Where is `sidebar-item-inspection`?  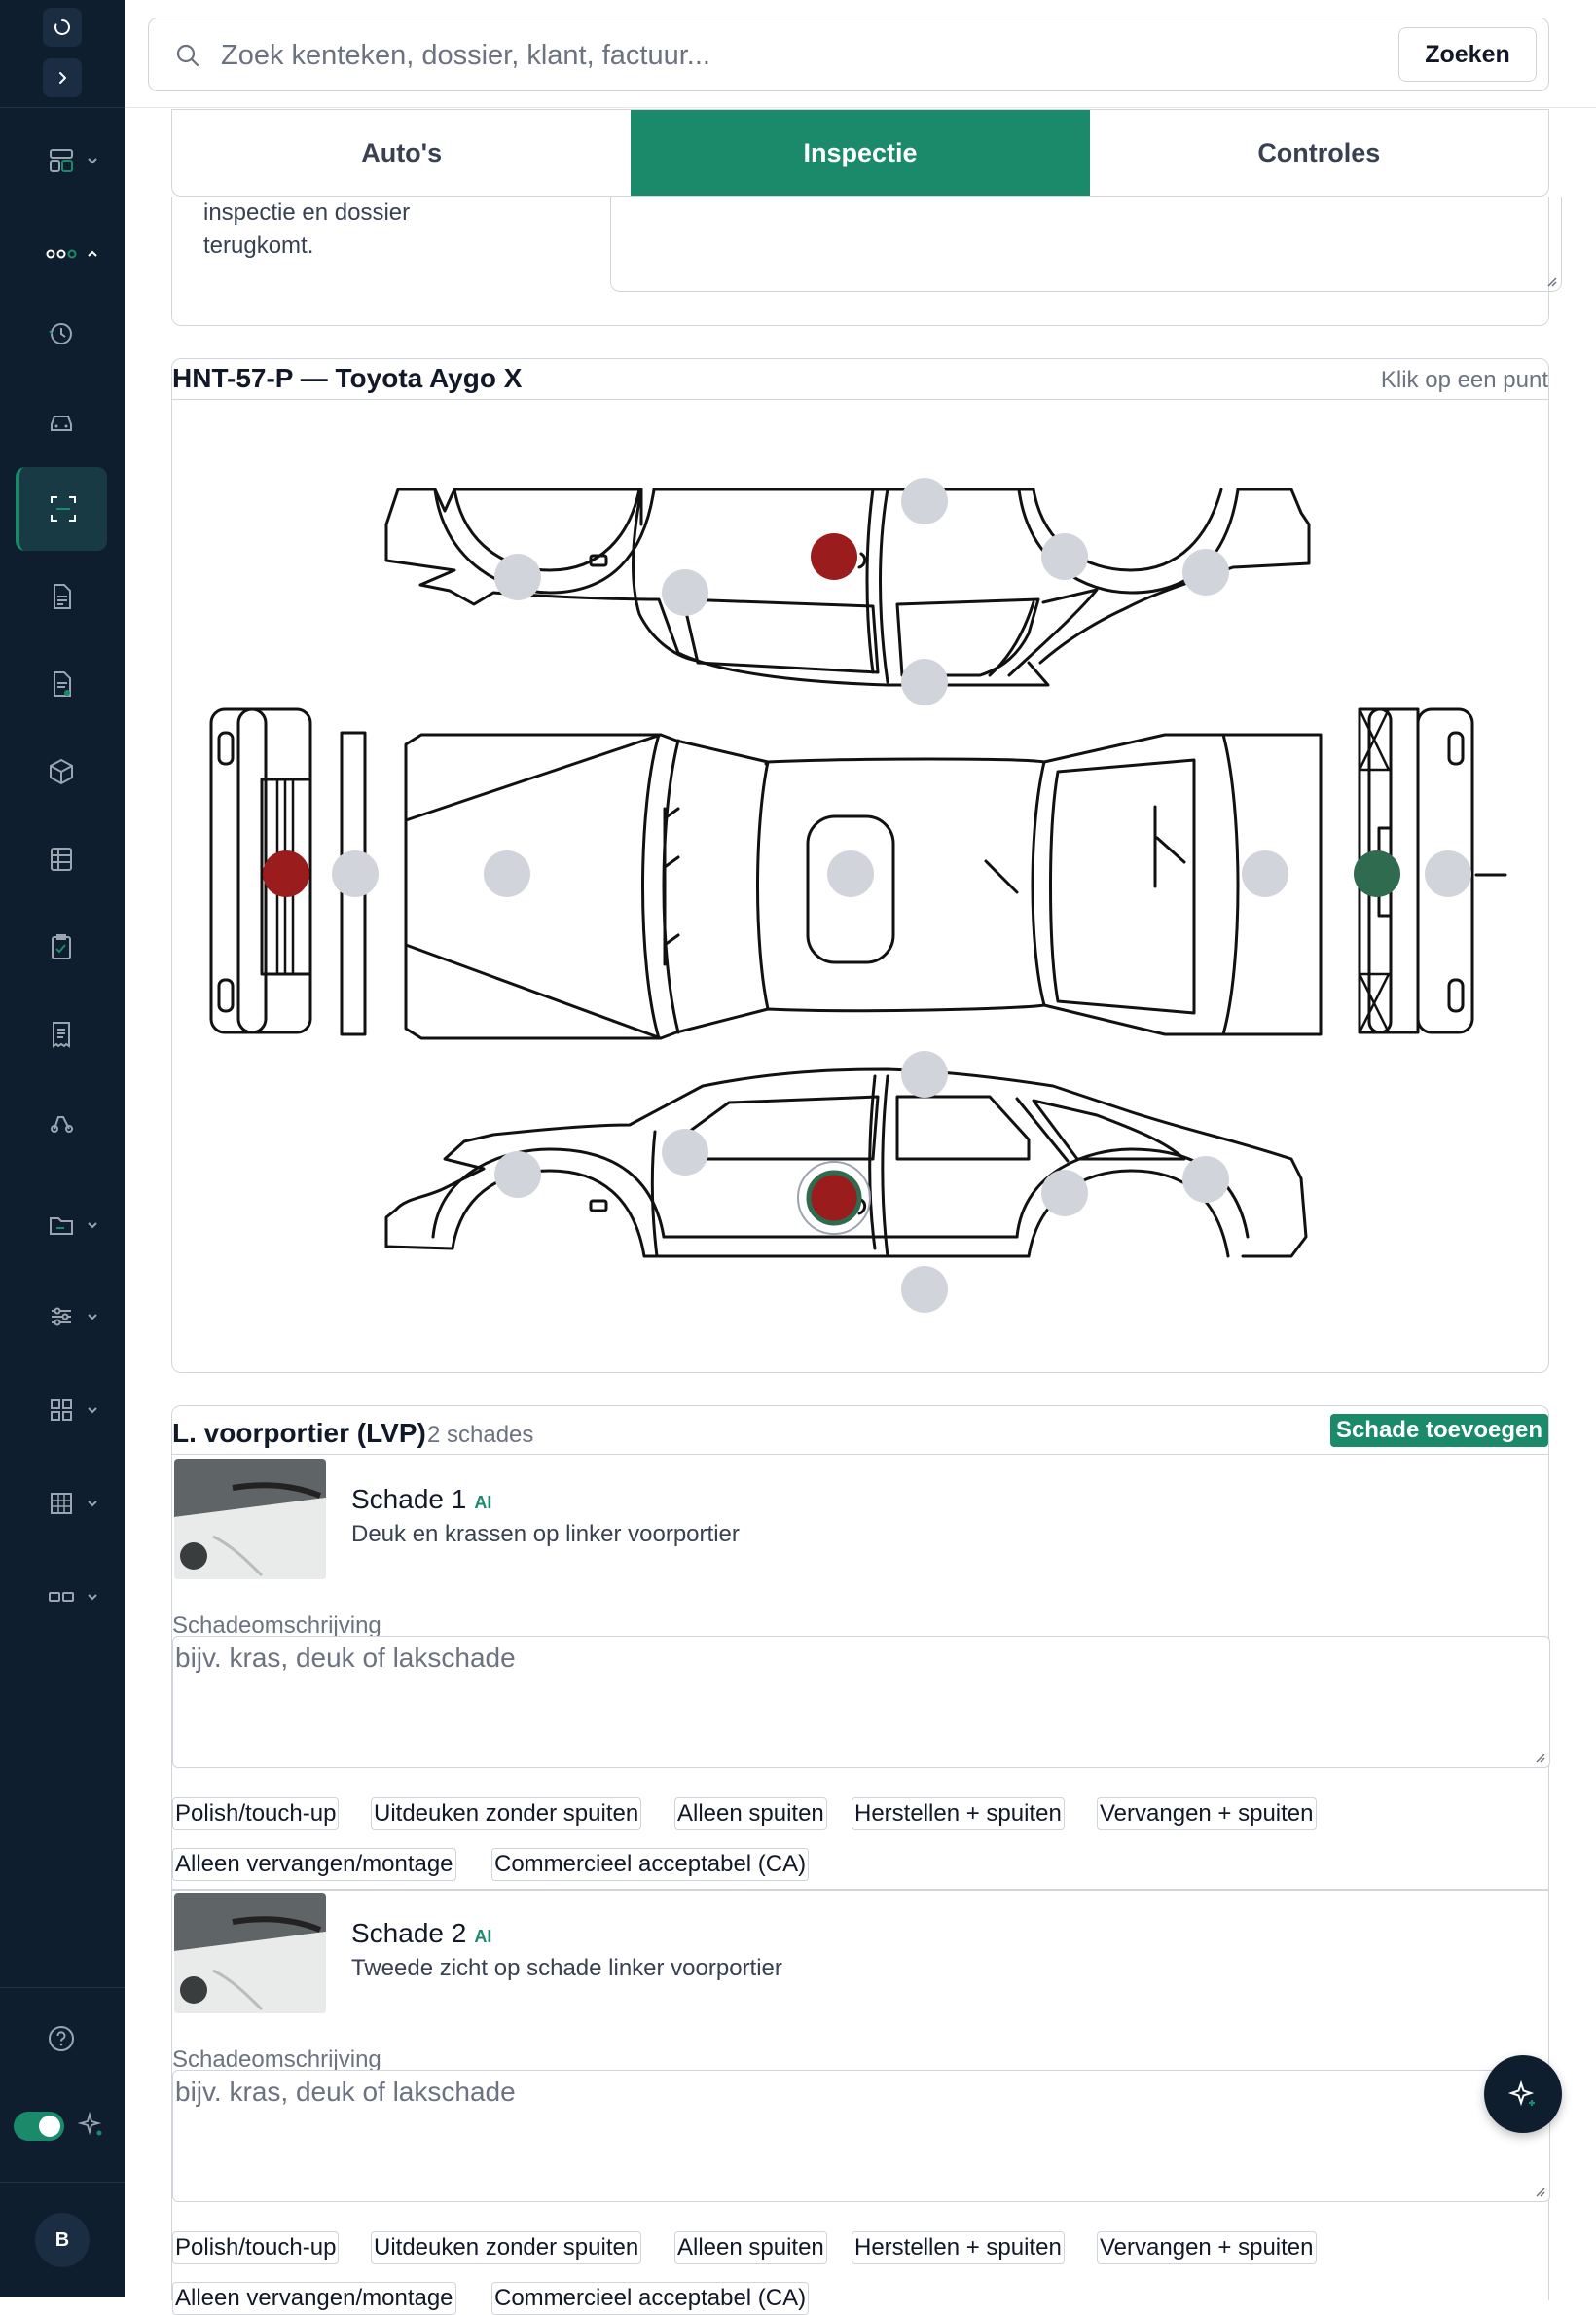
sidebar-item-inspection is located at coordinates (61, 509).